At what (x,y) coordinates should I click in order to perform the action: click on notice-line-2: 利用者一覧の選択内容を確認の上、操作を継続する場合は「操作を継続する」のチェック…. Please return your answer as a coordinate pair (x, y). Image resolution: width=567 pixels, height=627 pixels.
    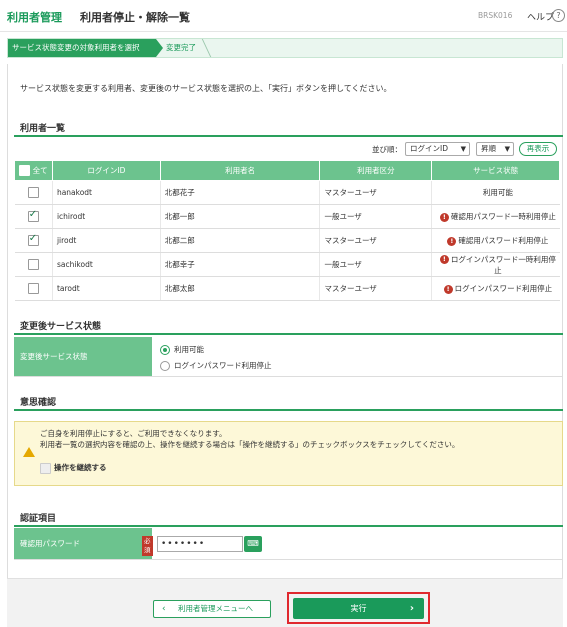
    Looking at the image, I should click on (250, 444).